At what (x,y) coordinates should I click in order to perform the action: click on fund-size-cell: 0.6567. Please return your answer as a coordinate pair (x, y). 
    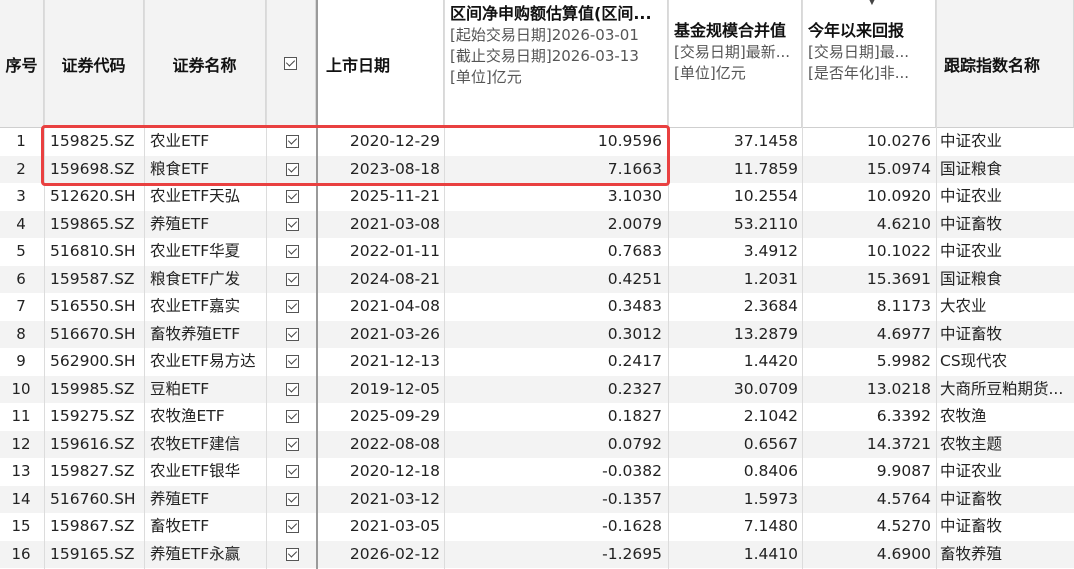
    Looking at the image, I should click on (735, 445).